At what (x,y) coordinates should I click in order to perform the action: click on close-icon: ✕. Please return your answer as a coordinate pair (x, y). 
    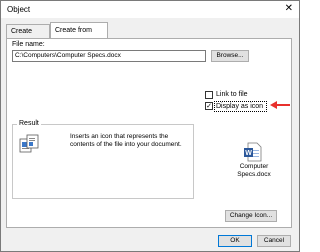
    Looking at the image, I should click on (289, 9).